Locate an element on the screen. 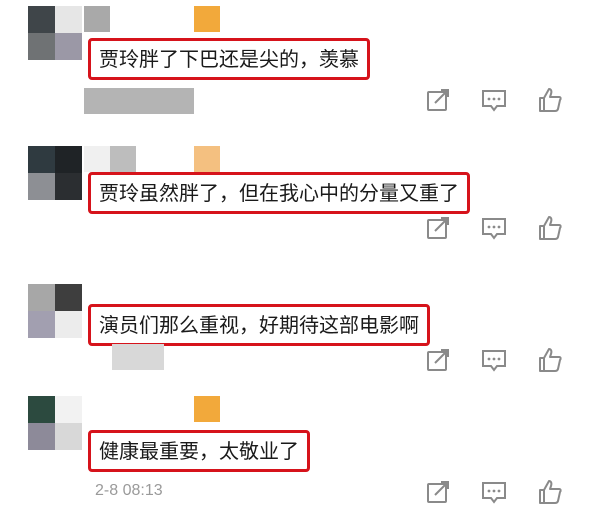  comment-text: 健康最重要，太敬业了 is located at coordinates (199, 451).